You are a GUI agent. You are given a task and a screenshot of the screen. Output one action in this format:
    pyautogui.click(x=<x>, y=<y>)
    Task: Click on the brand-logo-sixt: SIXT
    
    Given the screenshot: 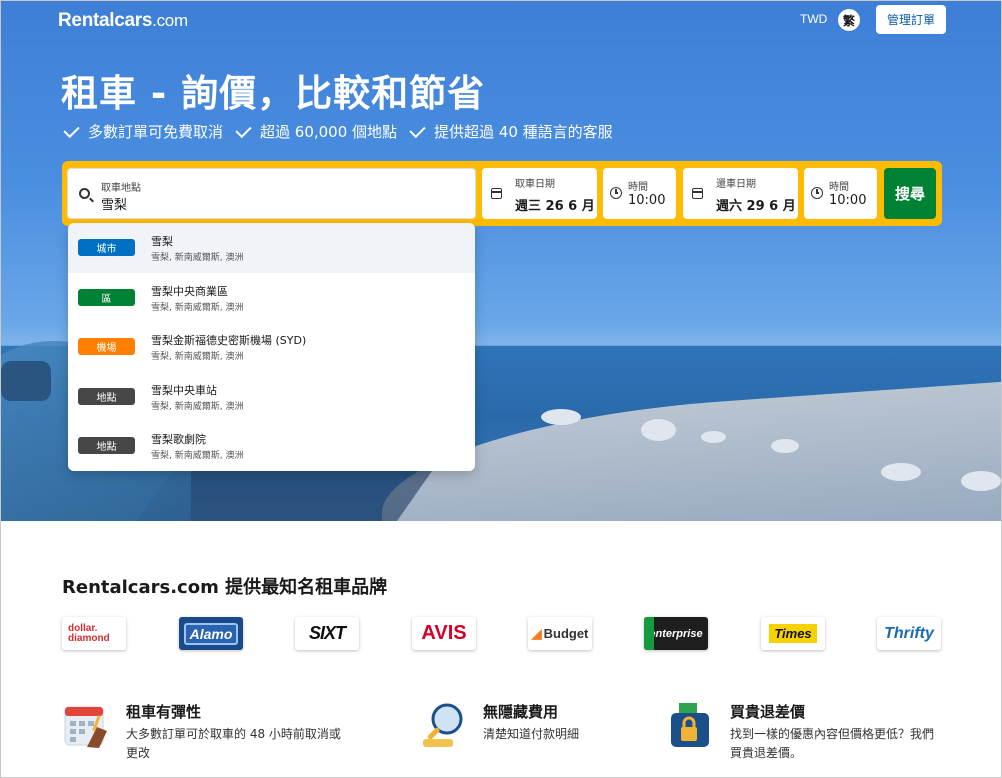 What is the action you would take?
    pyautogui.click(x=327, y=633)
    